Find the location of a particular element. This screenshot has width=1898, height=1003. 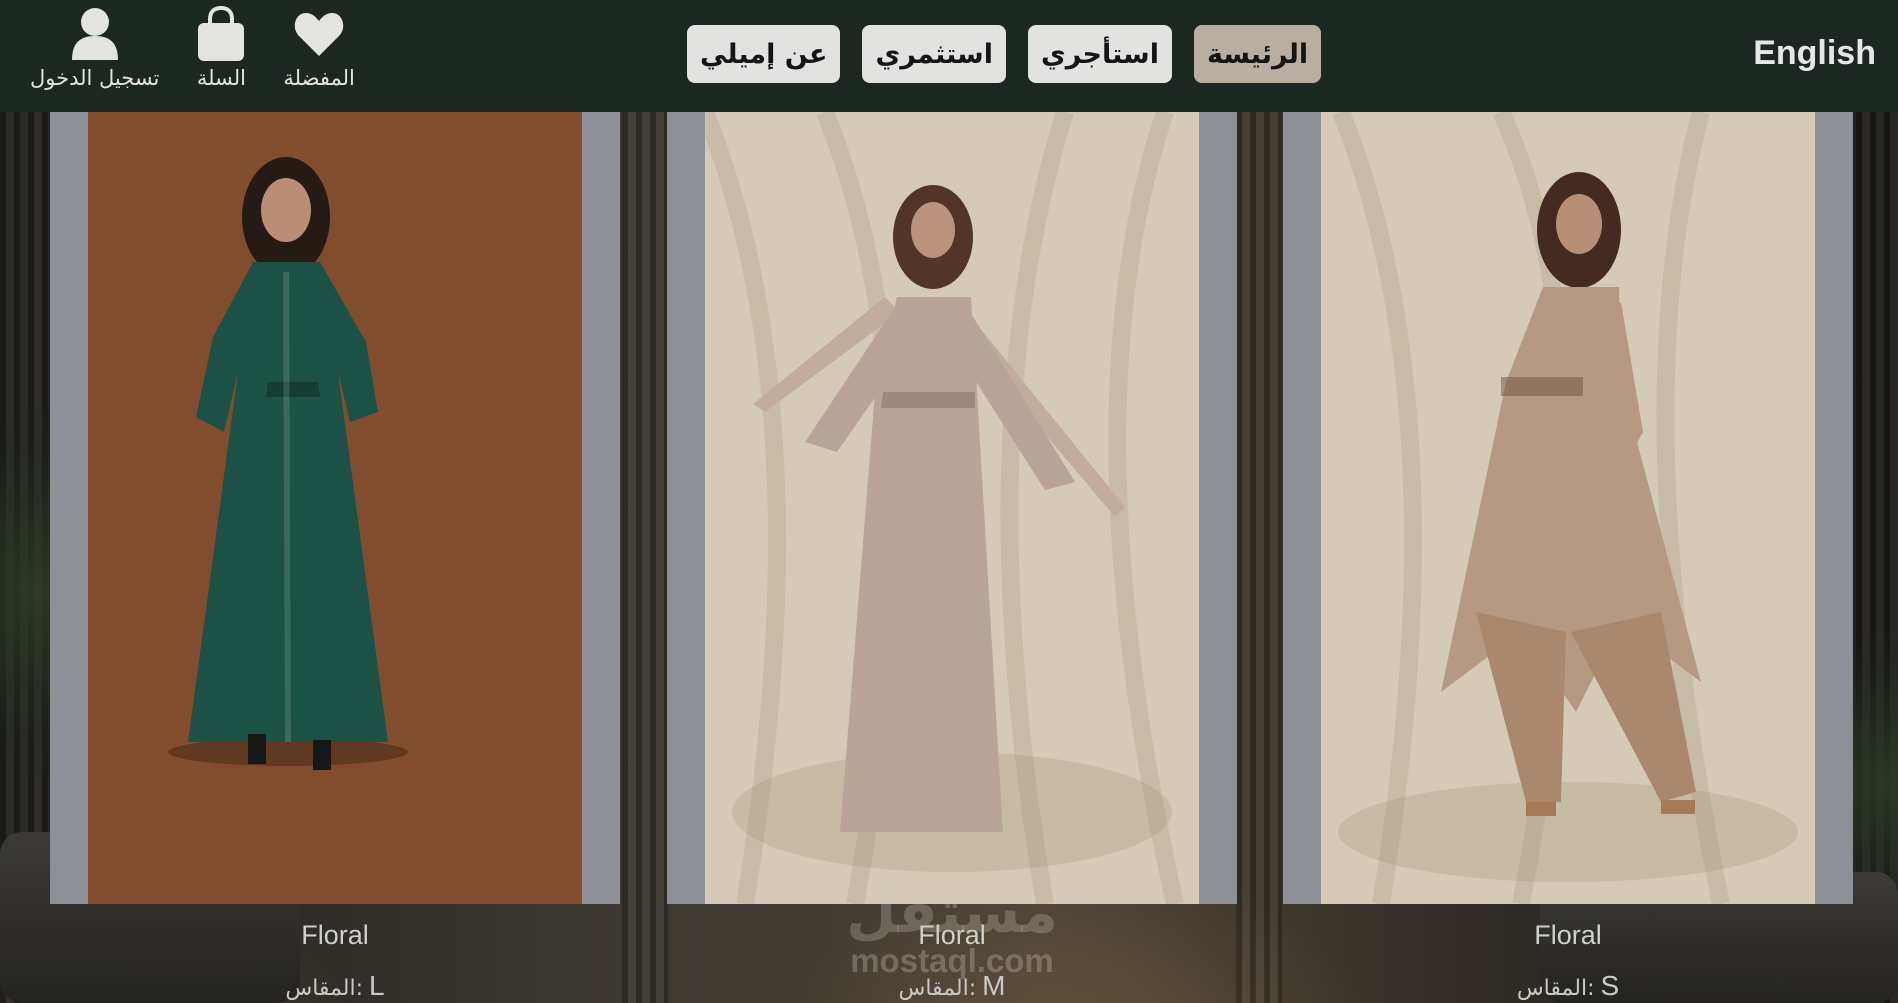

login-link: تسجيل الدخول is located at coordinates (94, 48).